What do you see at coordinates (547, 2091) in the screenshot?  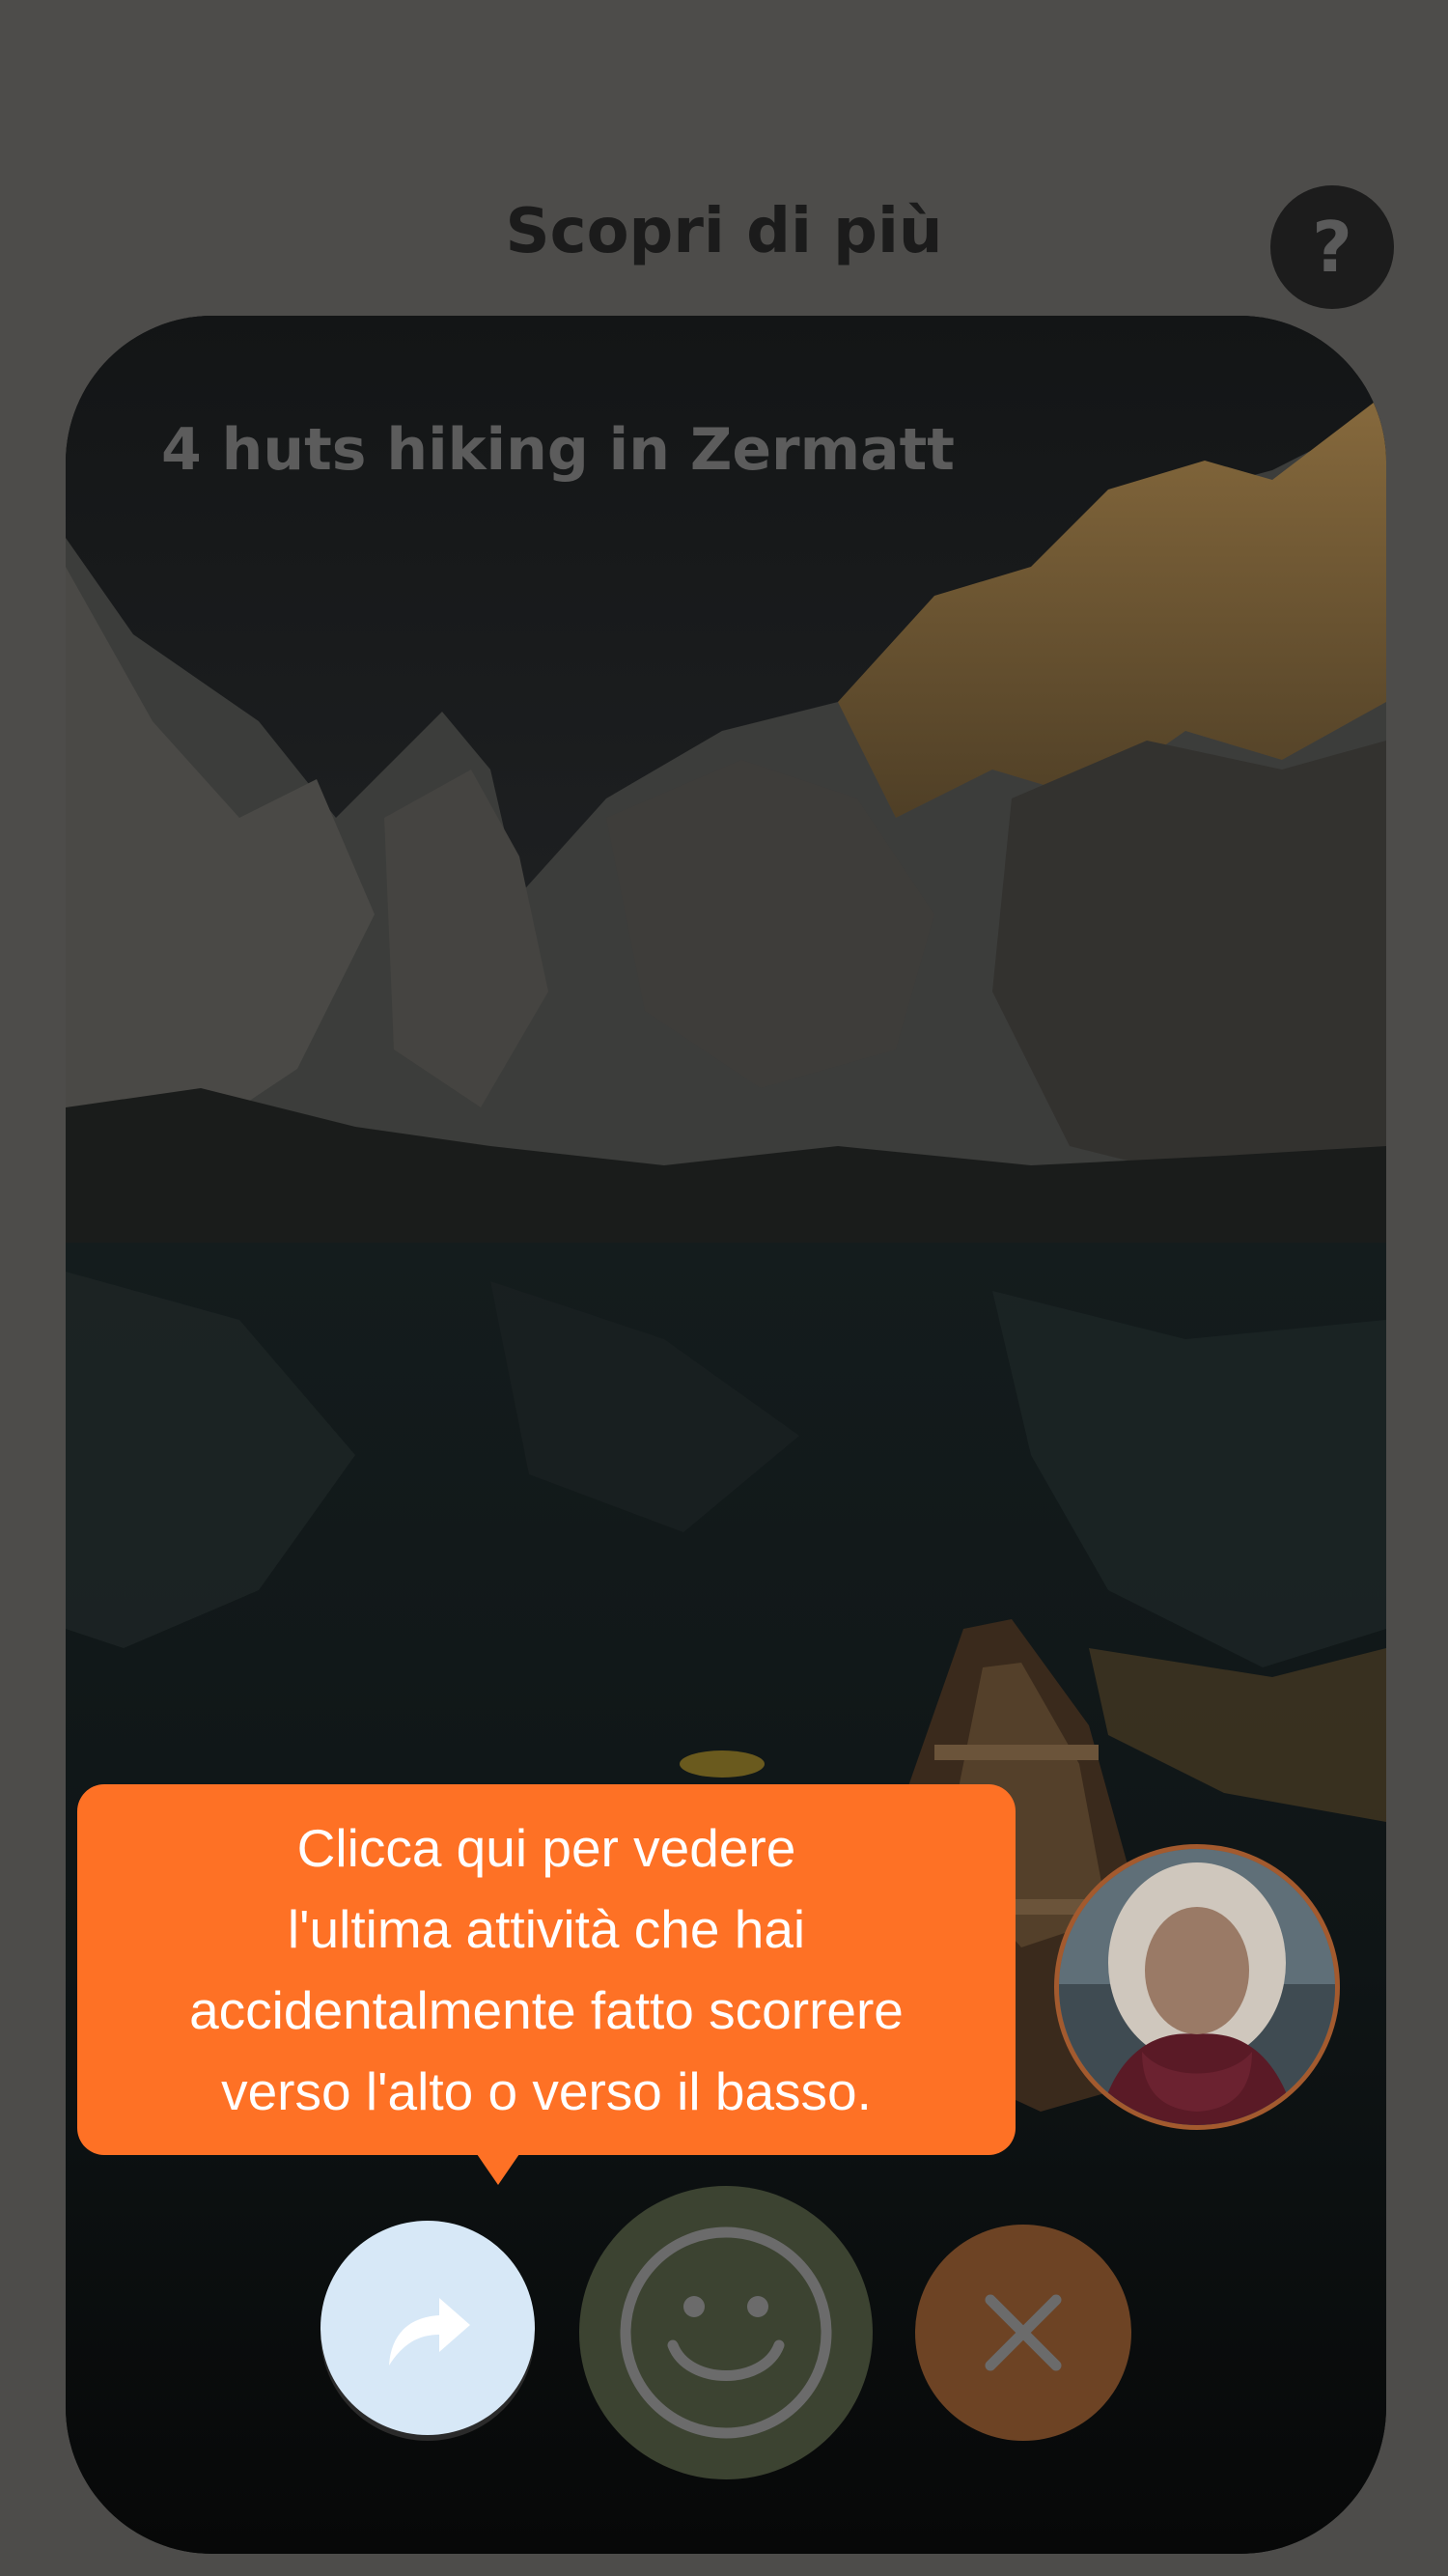 I see `tooltip-line: verso l'alto o verso il basso.` at bounding box center [547, 2091].